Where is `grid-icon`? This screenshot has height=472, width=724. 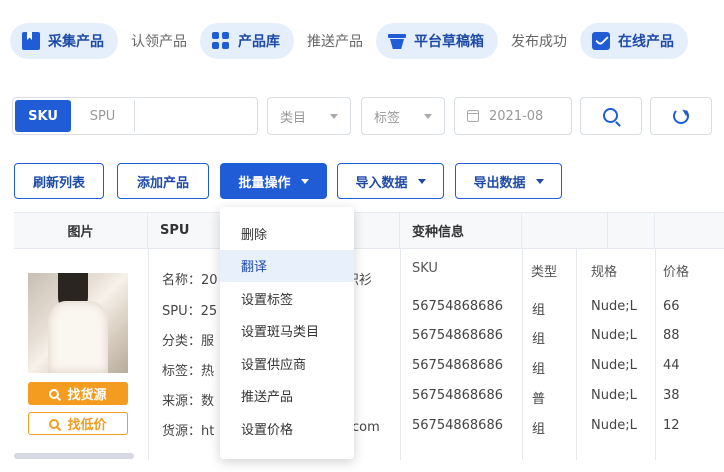
grid-icon is located at coordinates (221, 41).